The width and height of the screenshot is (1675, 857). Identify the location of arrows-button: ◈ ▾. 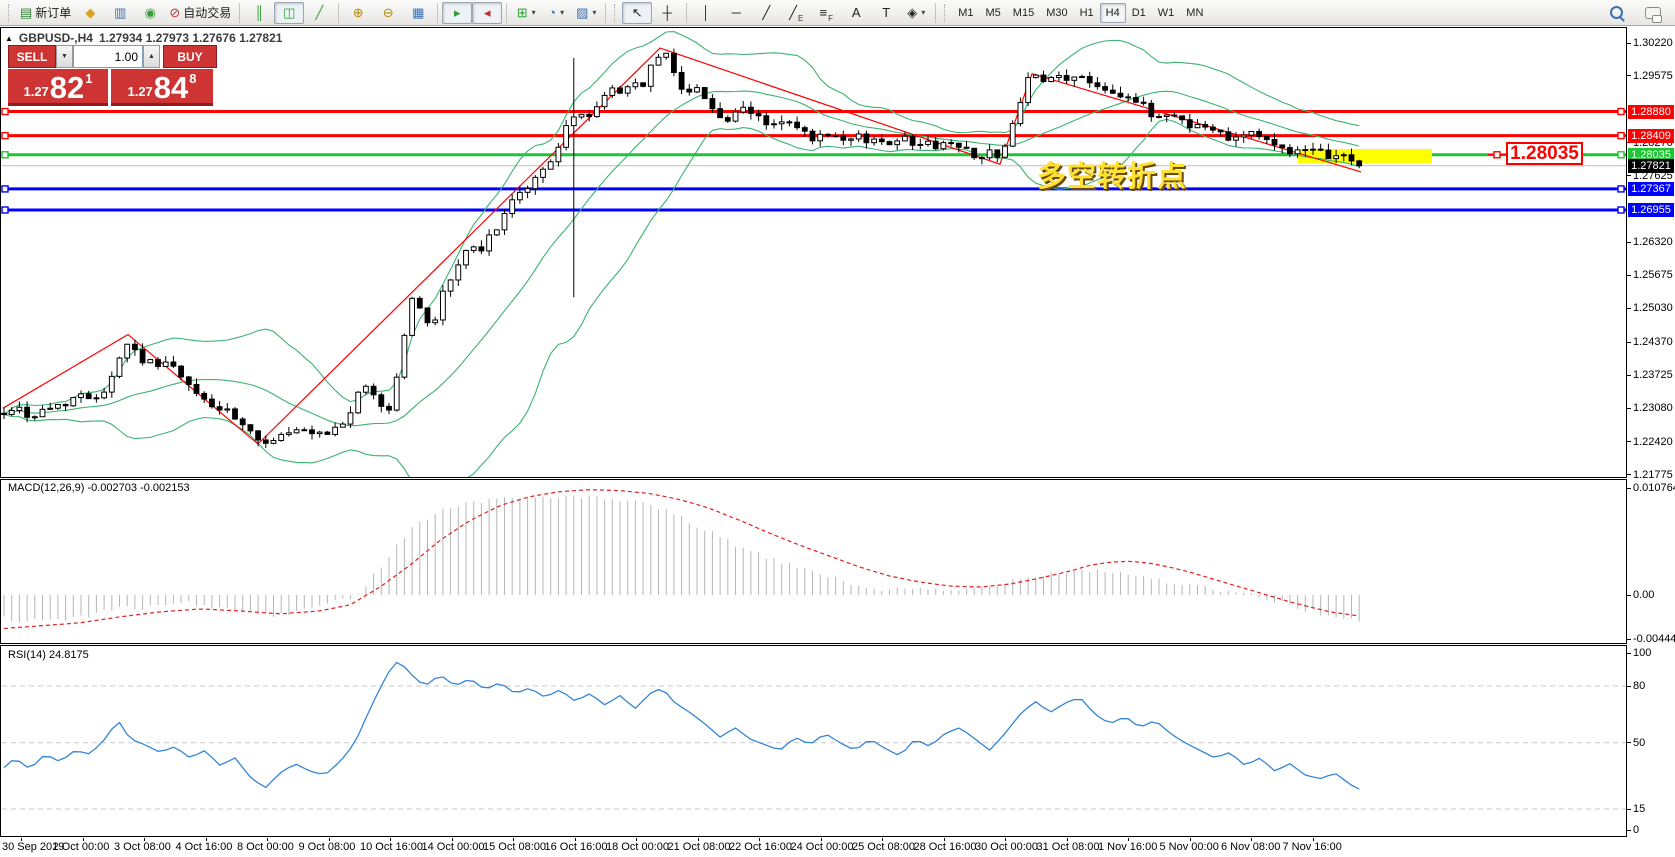
(916, 13).